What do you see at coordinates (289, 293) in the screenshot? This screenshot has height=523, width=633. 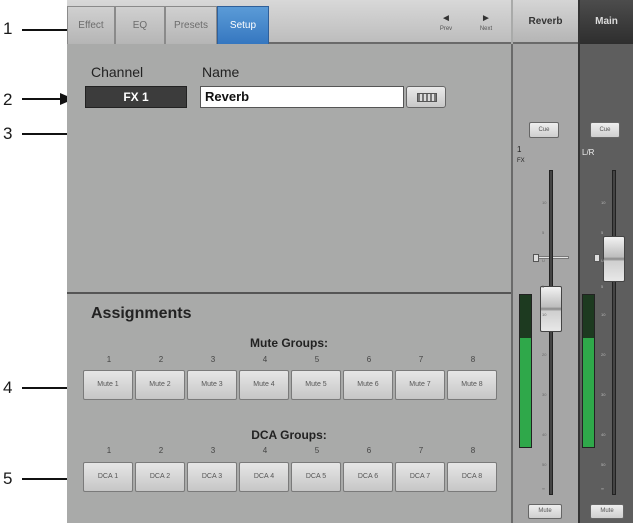 I see `divider` at bounding box center [289, 293].